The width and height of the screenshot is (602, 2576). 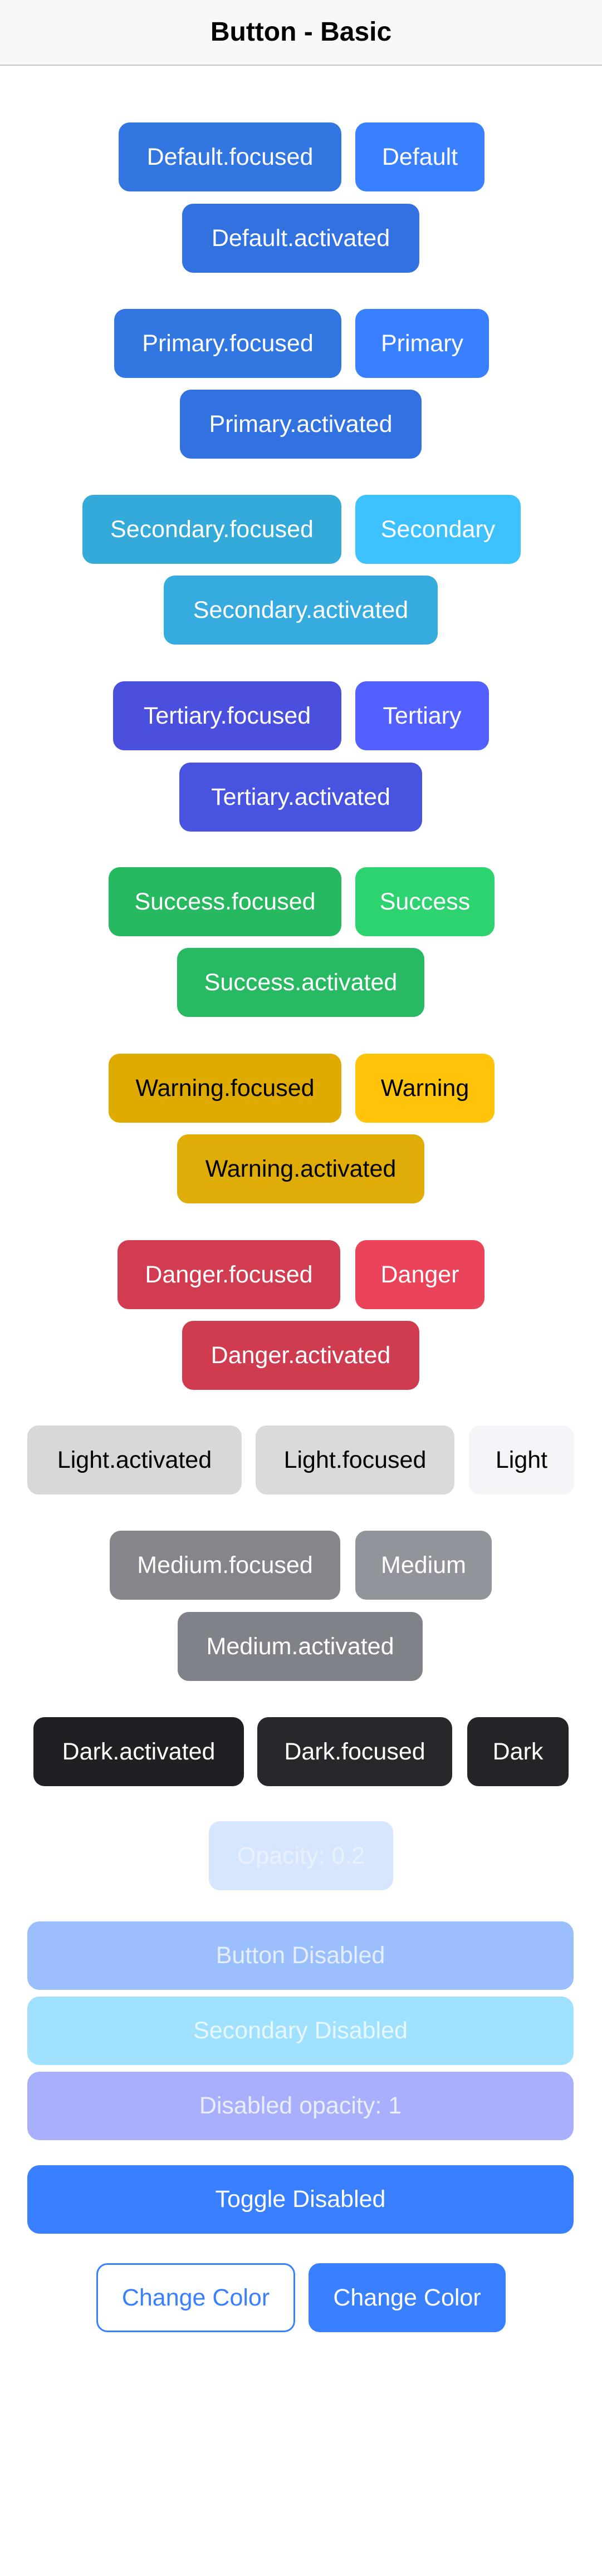 What do you see at coordinates (422, 715) in the screenshot?
I see `tertiary-button: Tertiary` at bounding box center [422, 715].